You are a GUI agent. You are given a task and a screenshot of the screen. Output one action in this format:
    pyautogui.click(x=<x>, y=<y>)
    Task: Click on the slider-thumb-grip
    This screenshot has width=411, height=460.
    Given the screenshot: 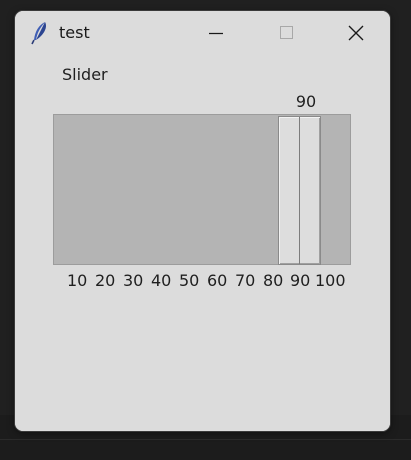 What is the action you would take?
    pyautogui.click(x=299, y=190)
    